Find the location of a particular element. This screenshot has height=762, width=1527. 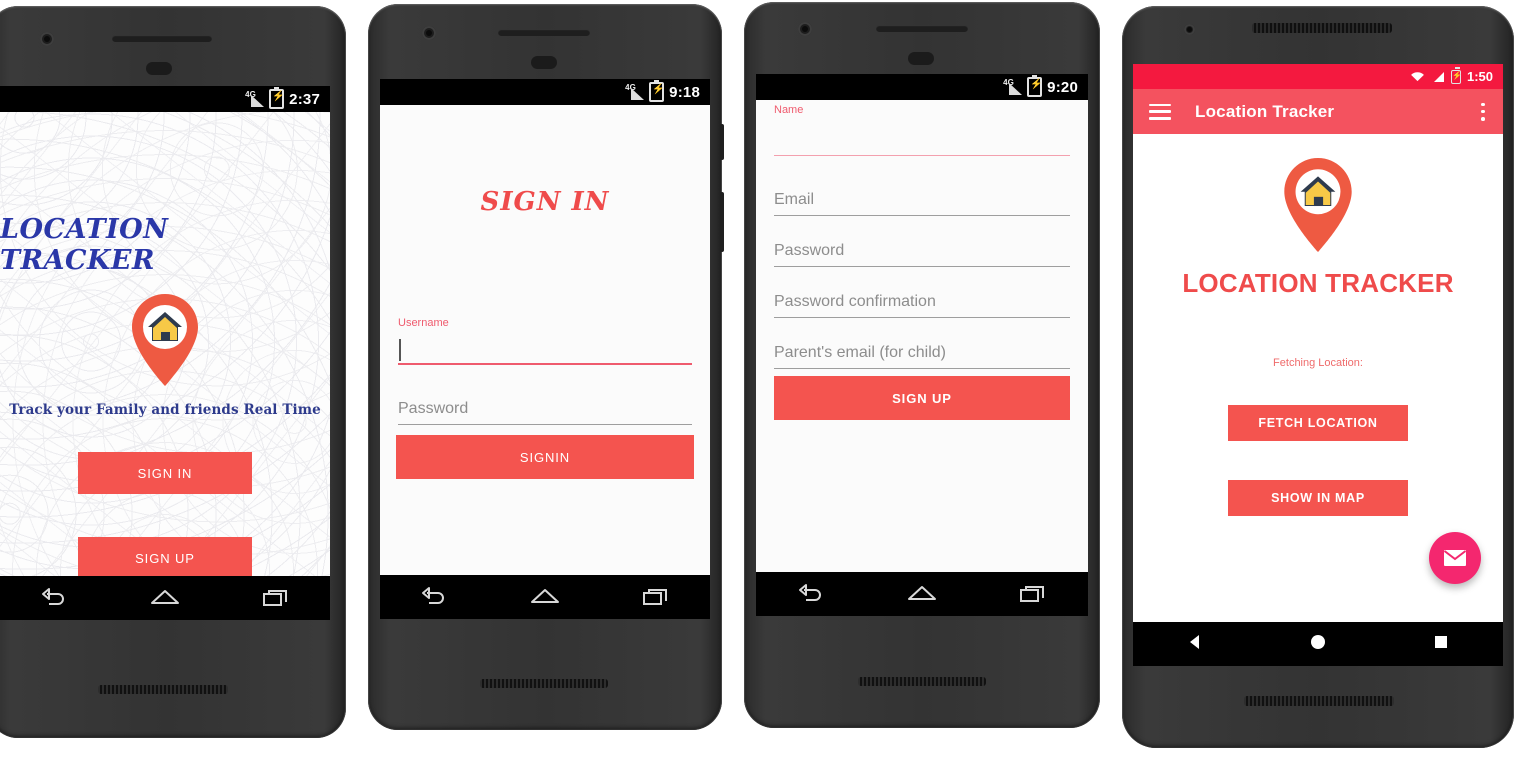

app-title: LOCATION TRACKER is located at coordinates (84, 245).